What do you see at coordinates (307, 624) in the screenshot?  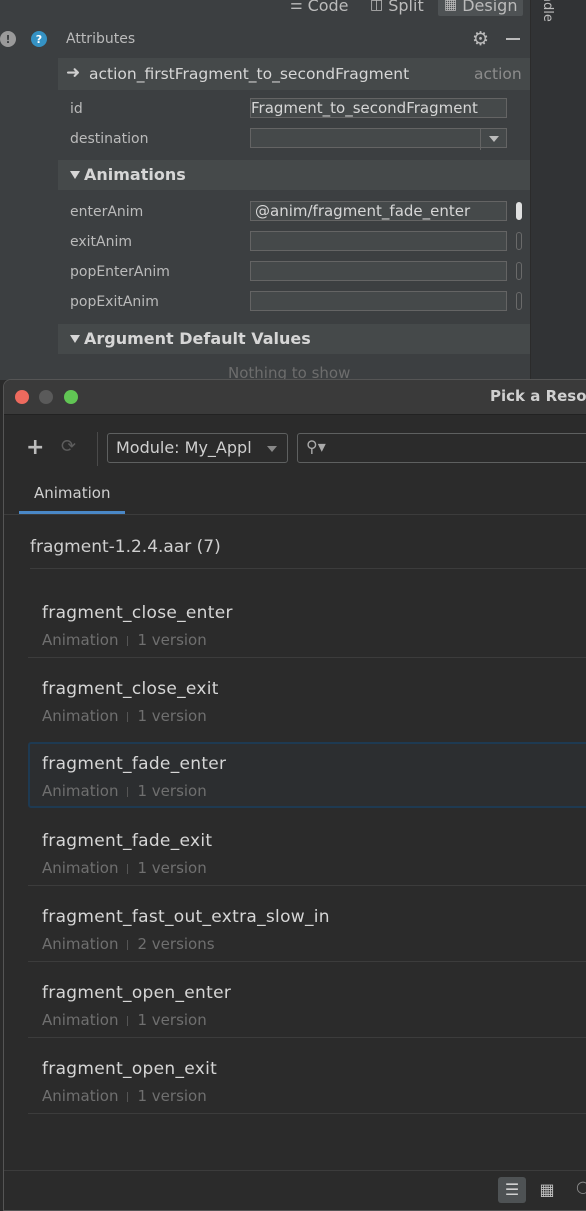 I see `list-item: fragment_close_enter Animation 1 version` at bounding box center [307, 624].